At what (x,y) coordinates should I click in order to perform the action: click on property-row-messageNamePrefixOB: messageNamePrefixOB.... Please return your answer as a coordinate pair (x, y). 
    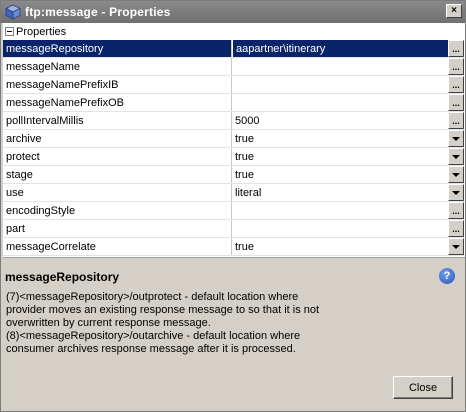
    Looking at the image, I should click on (234, 103).